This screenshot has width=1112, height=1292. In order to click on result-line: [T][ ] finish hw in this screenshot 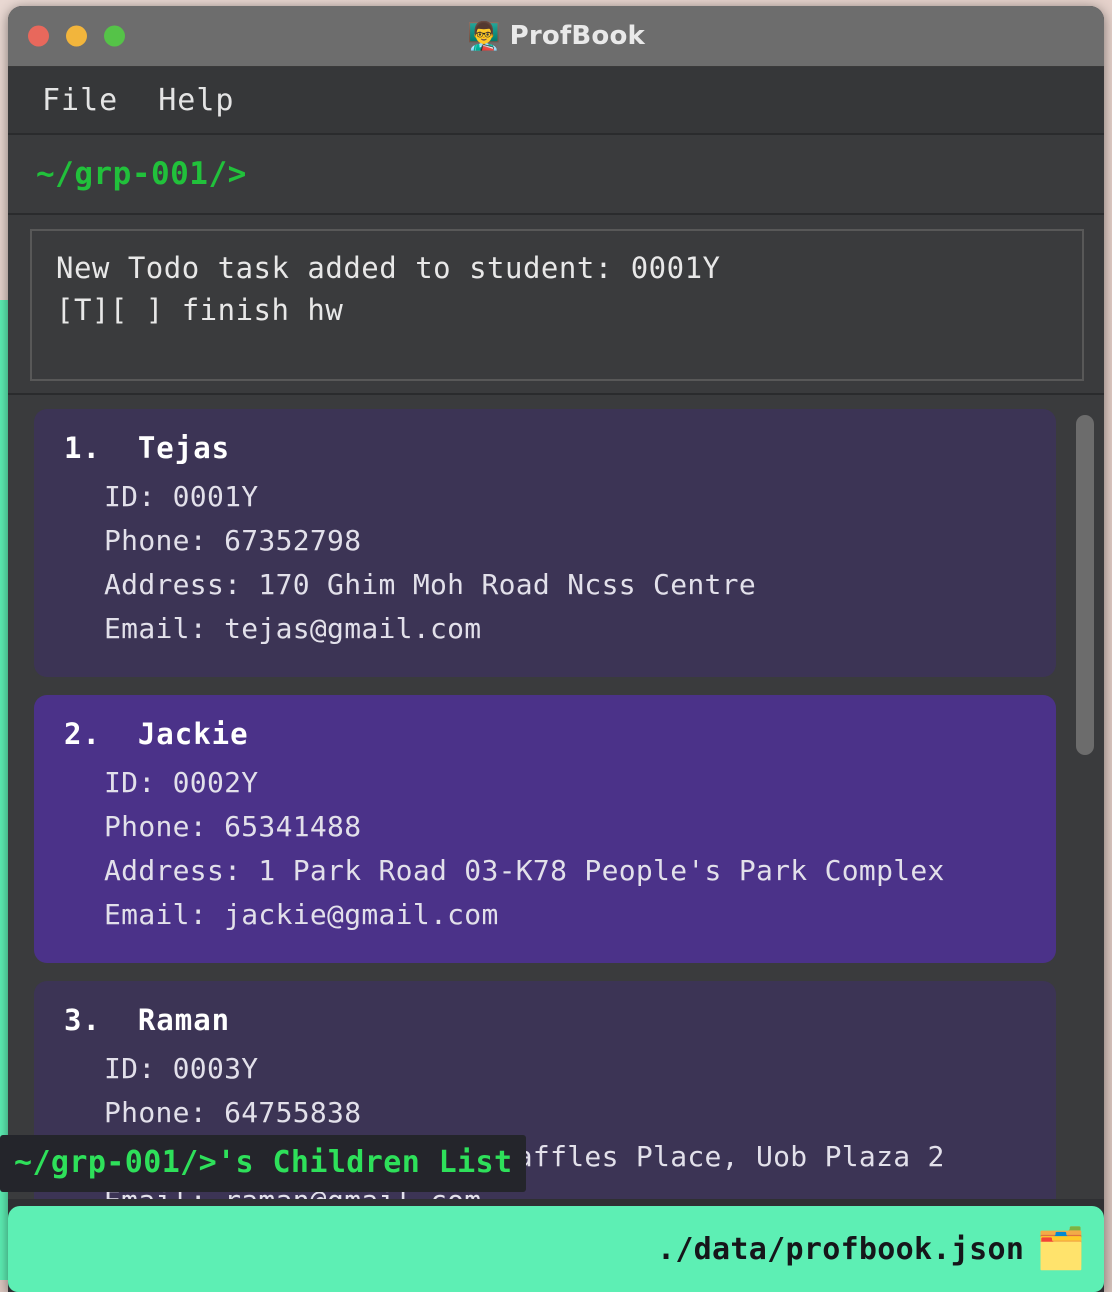, I will do `click(200, 310)`.